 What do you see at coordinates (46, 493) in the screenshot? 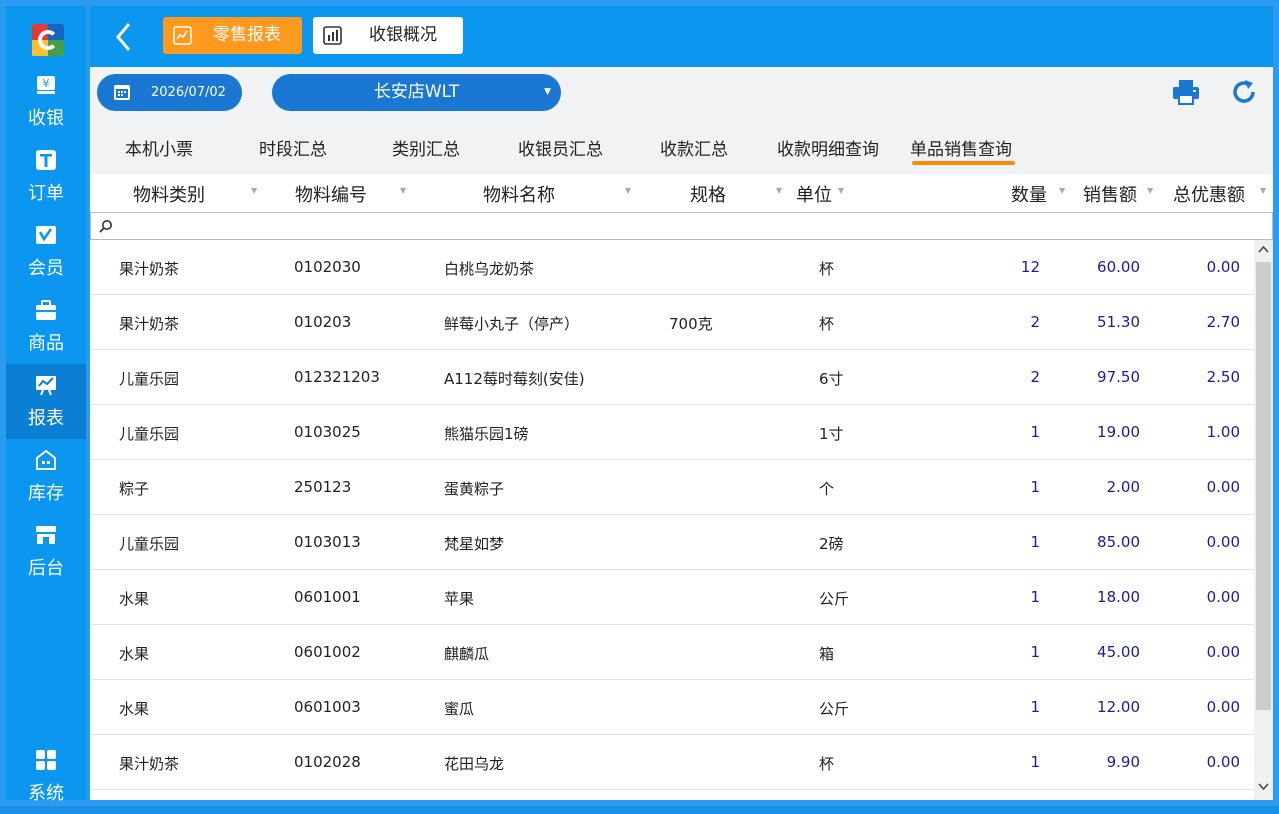
I see `sidebar-item-label: 库存` at bounding box center [46, 493].